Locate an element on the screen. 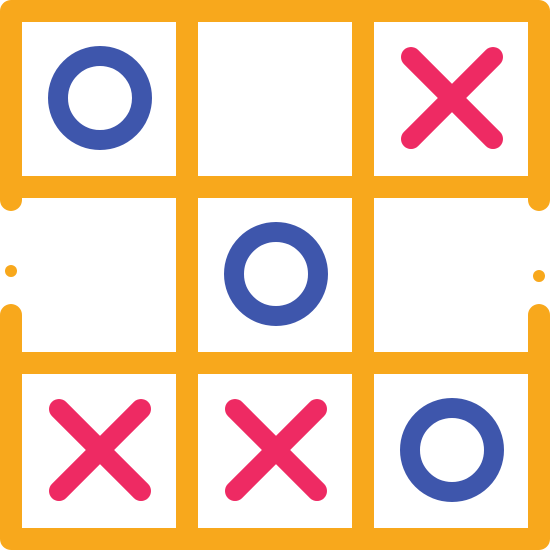 Image resolution: width=550 pixels, height=550 pixels. cell-middle-center is located at coordinates (275, 275).